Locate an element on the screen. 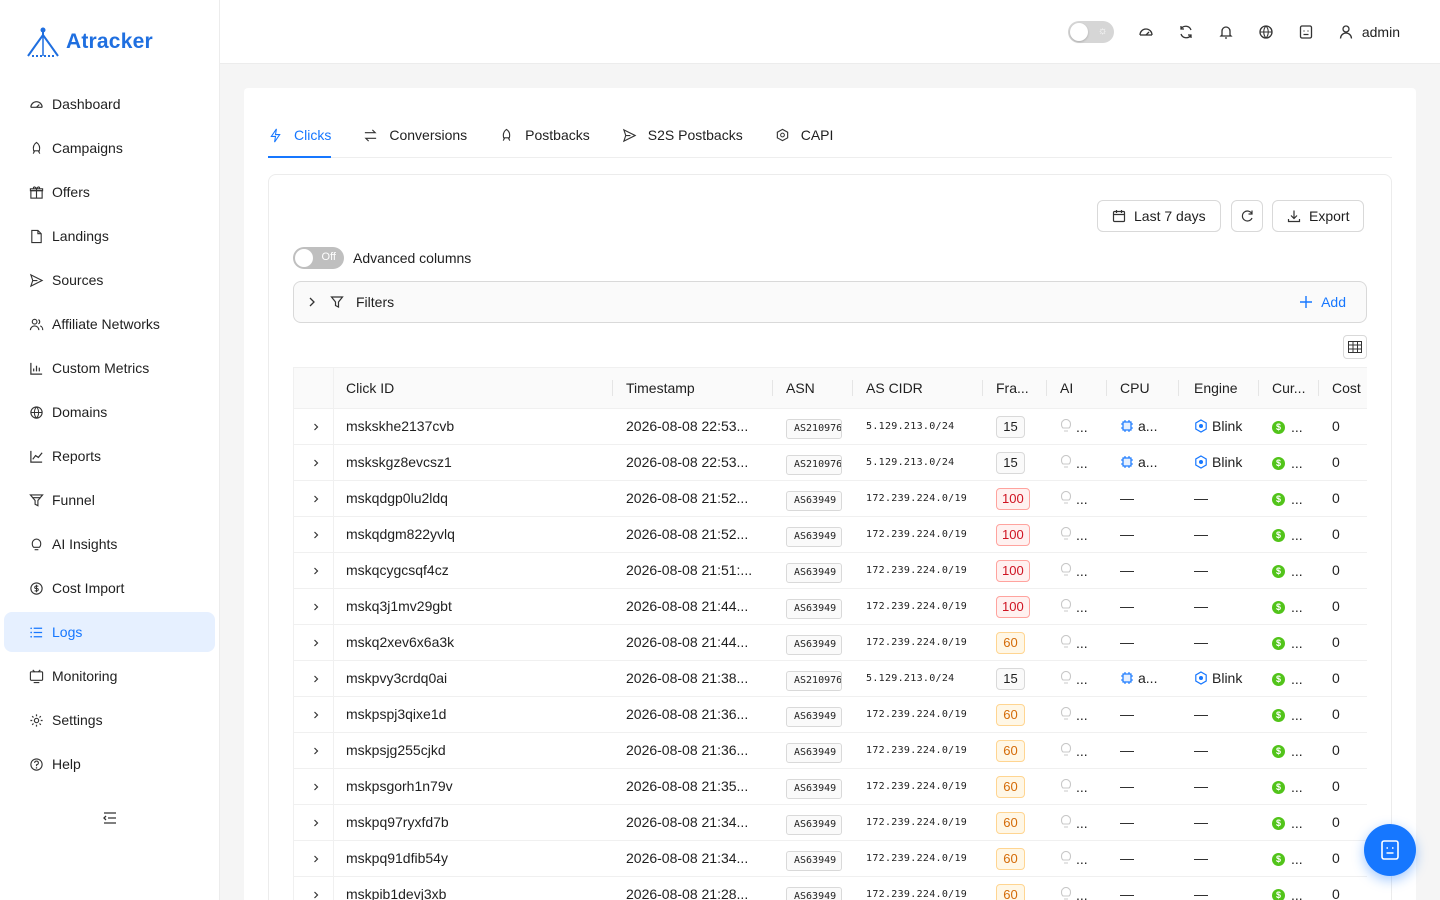 The image size is (1440, 900). filters-toggle: Filters is located at coordinates (350, 302).